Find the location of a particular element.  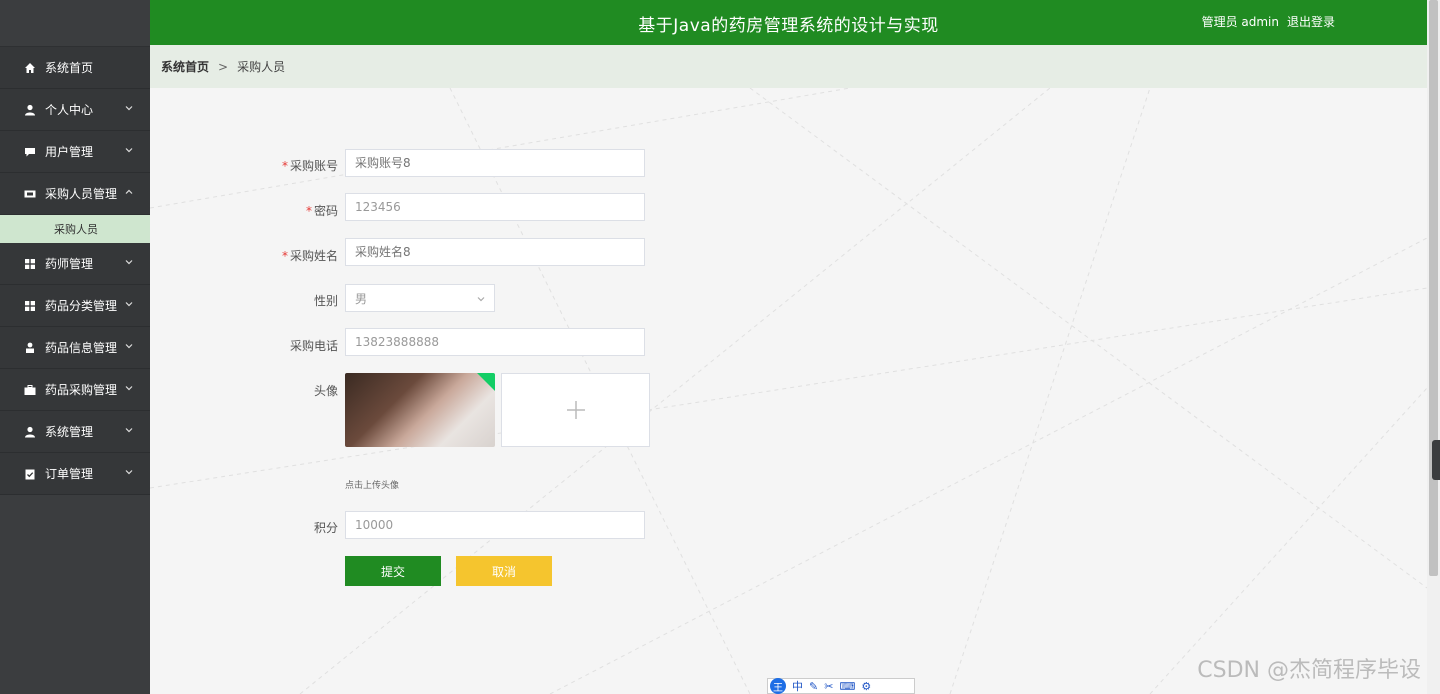

submit-button: 提交 is located at coordinates (393, 571).